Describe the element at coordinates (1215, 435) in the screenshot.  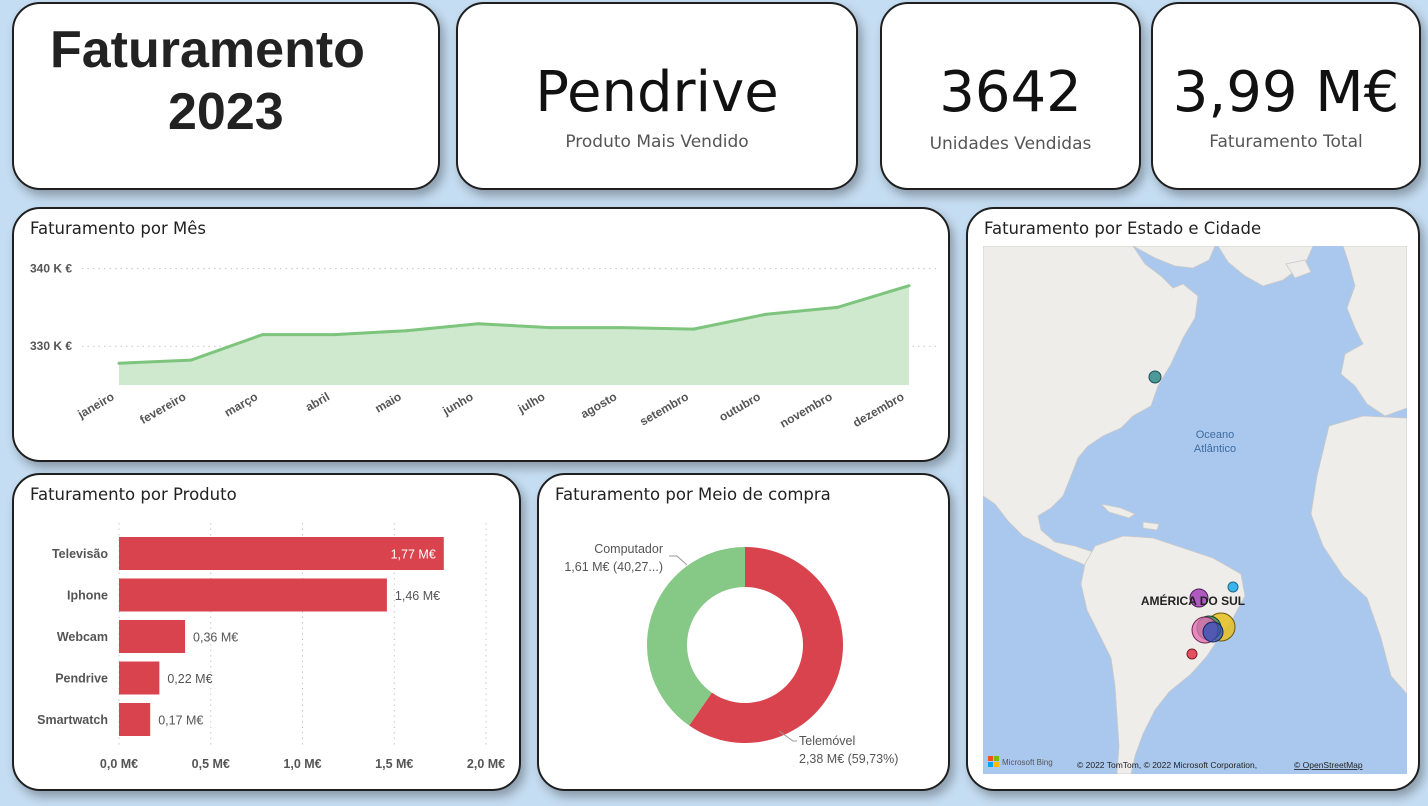
I see `ocean-label-line1: Oceano` at that location.